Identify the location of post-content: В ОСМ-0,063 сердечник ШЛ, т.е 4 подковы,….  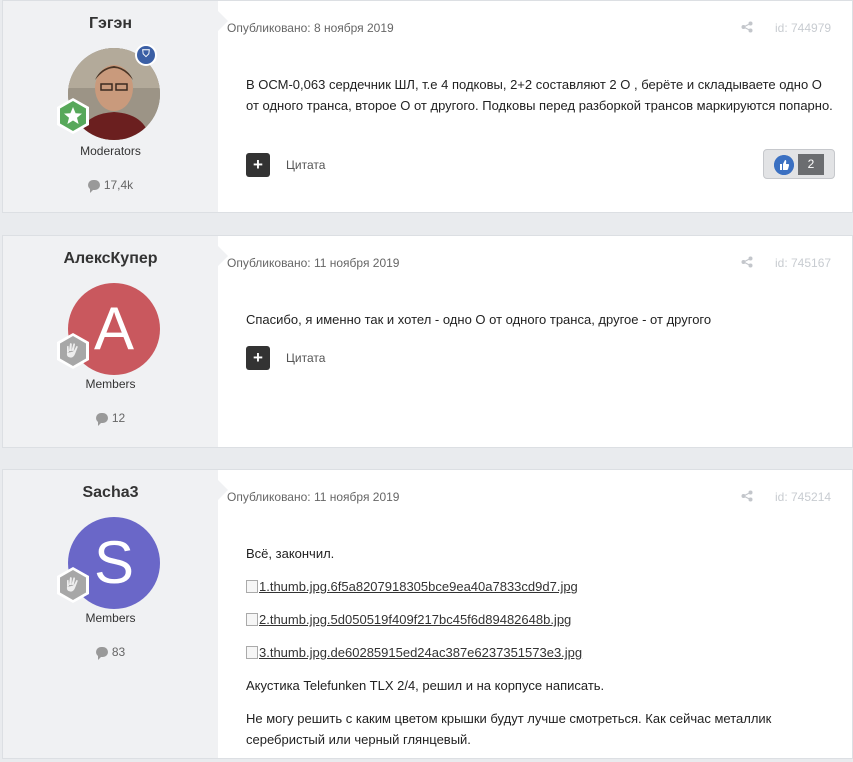
(540, 101).